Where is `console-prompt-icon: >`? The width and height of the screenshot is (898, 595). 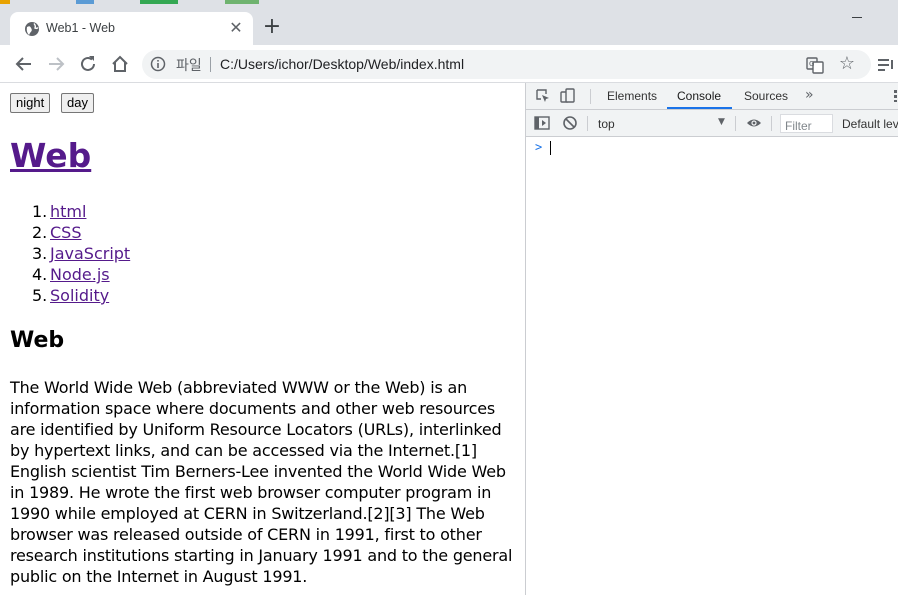 console-prompt-icon: > is located at coordinates (539, 147).